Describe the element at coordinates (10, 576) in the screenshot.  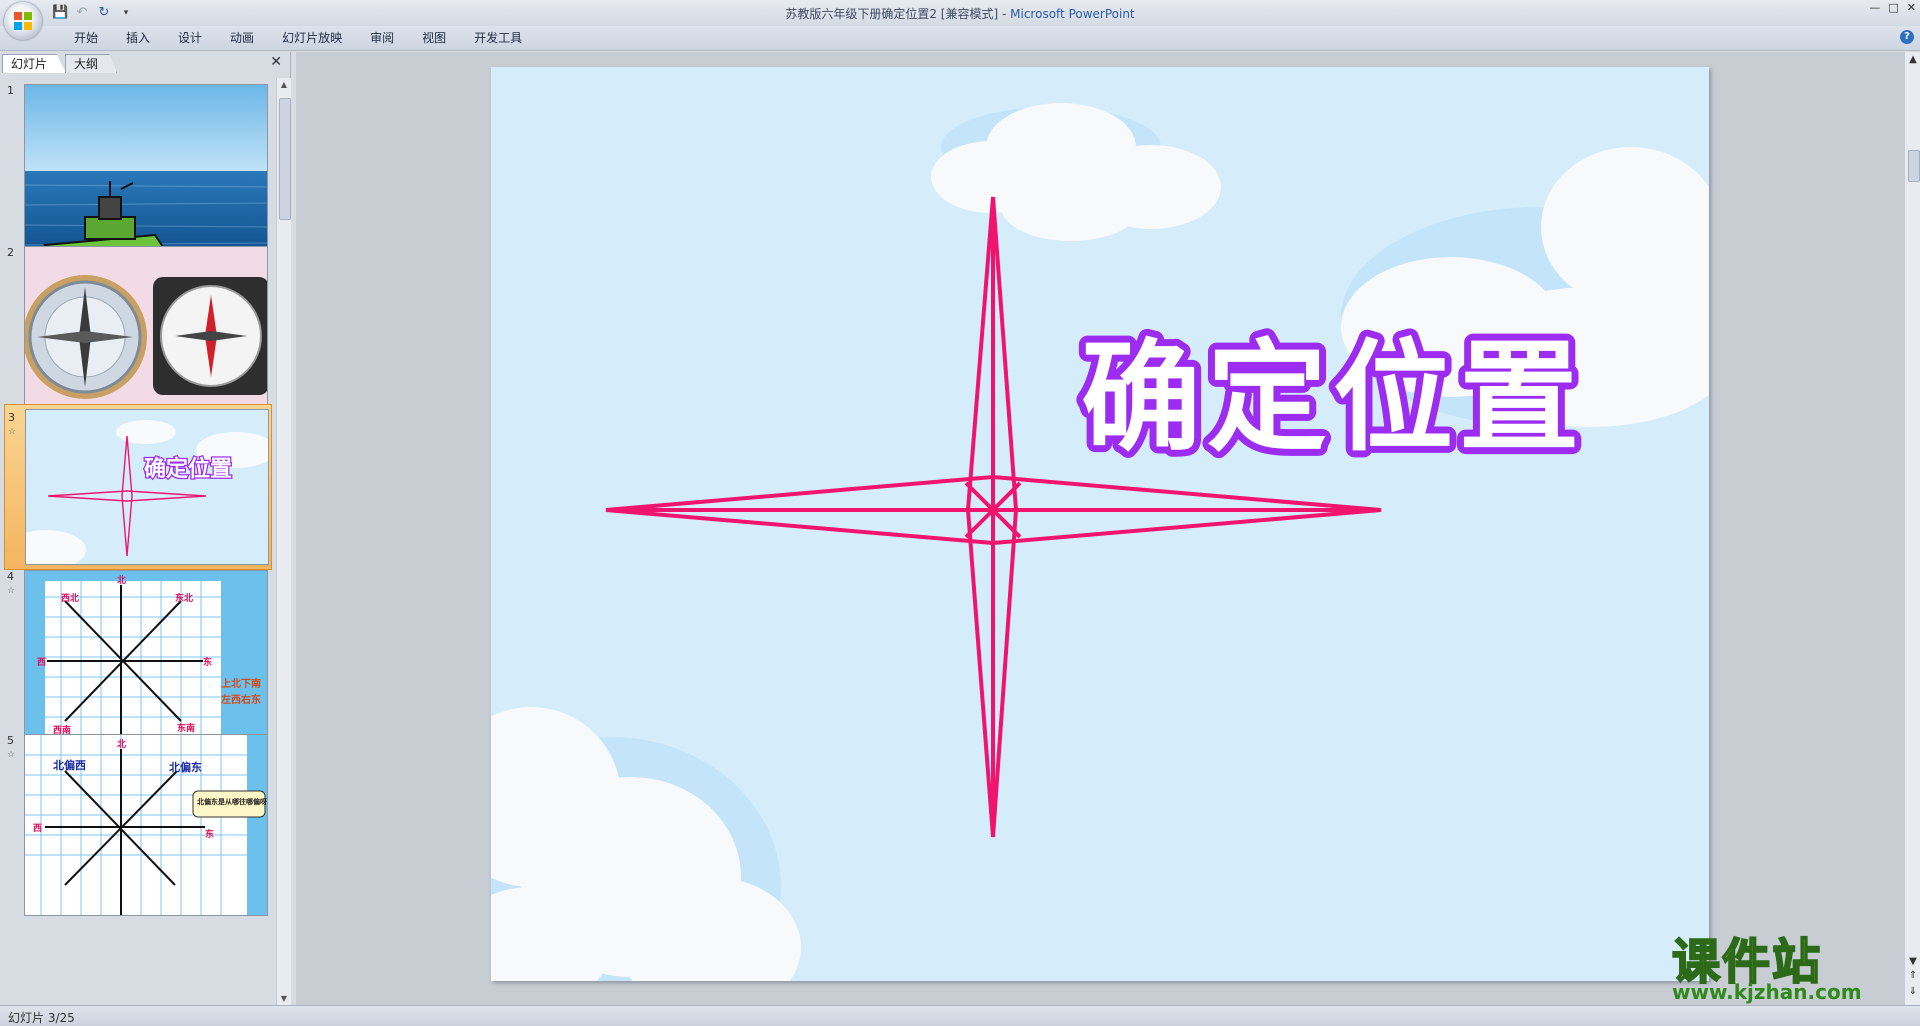
I see `thumbnail-number: 4` at that location.